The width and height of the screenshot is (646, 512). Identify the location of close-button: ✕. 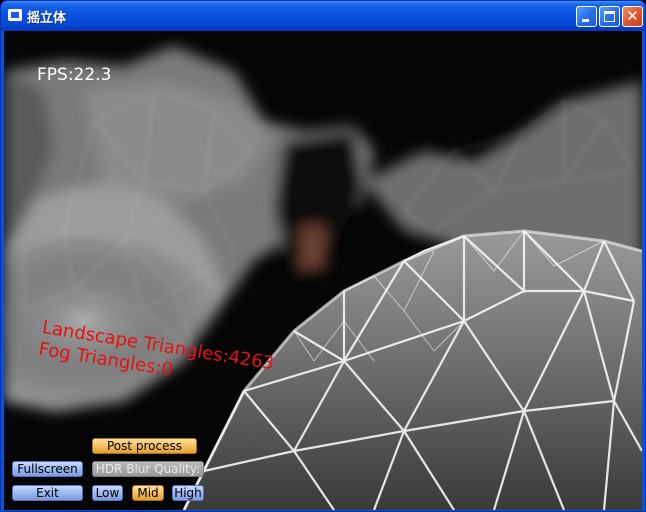
(632, 16).